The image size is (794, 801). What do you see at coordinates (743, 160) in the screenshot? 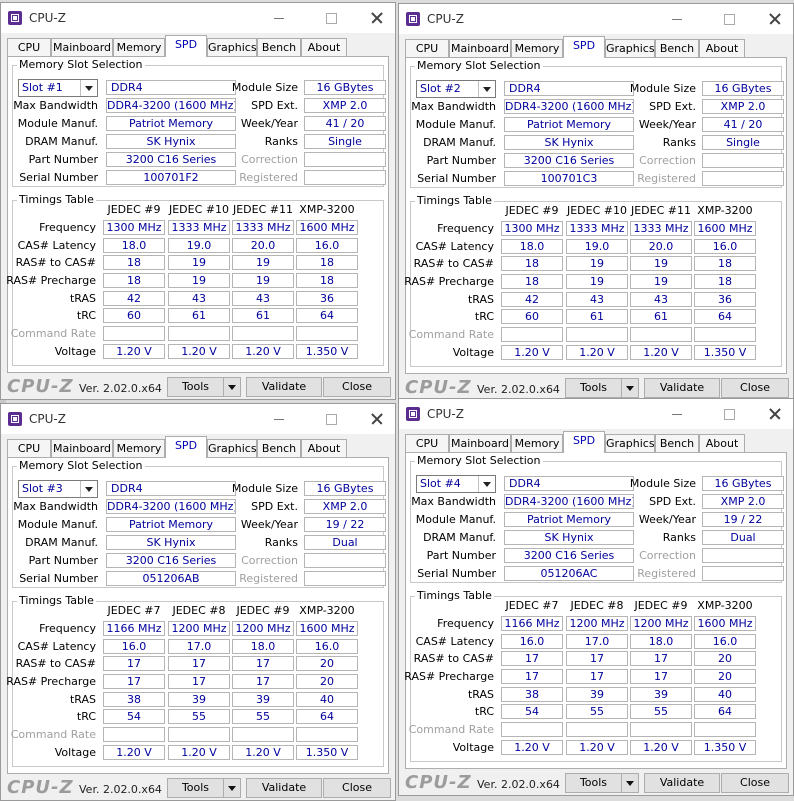
I see `correction-value` at bounding box center [743, 160].